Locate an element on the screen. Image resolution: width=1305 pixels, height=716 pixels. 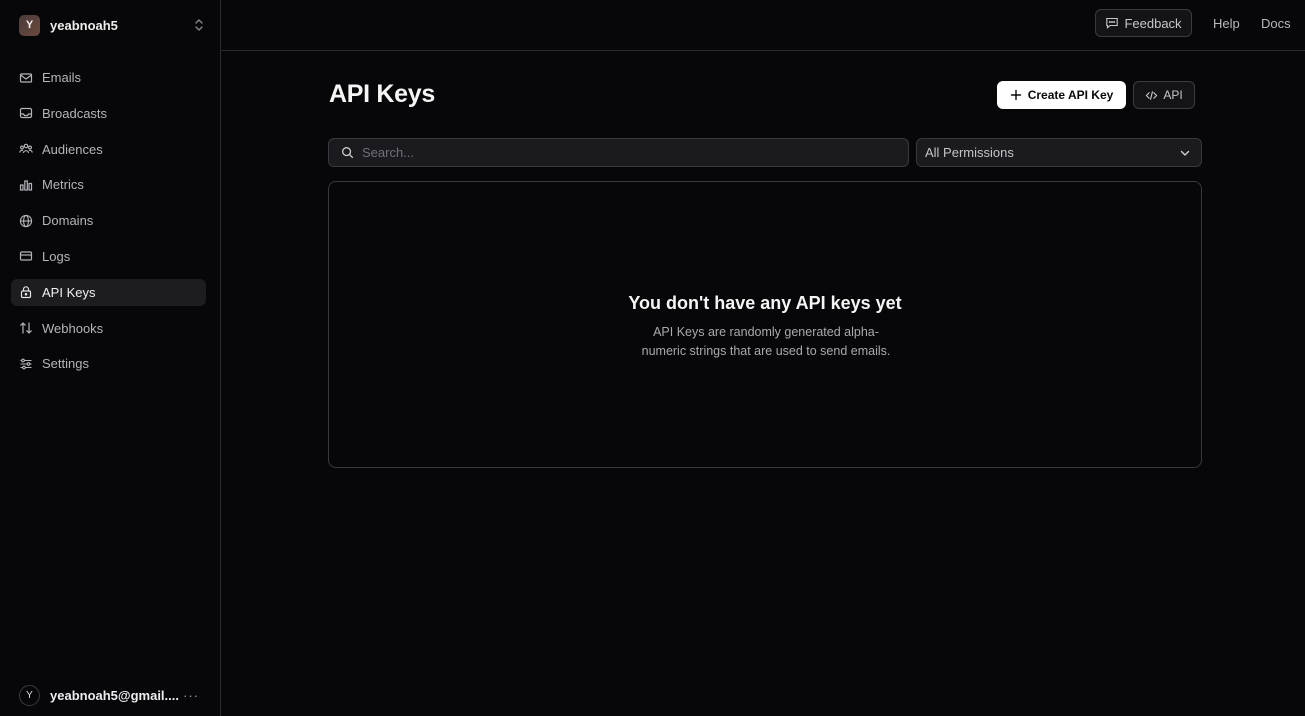
empty-state-title: You don't have any API keys yet is located at coordinates (765, 303).